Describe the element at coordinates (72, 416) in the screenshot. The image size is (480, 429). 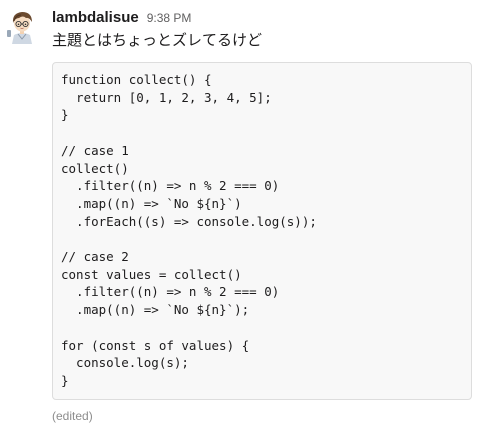
I see `edited-label: (edited)` at that location.